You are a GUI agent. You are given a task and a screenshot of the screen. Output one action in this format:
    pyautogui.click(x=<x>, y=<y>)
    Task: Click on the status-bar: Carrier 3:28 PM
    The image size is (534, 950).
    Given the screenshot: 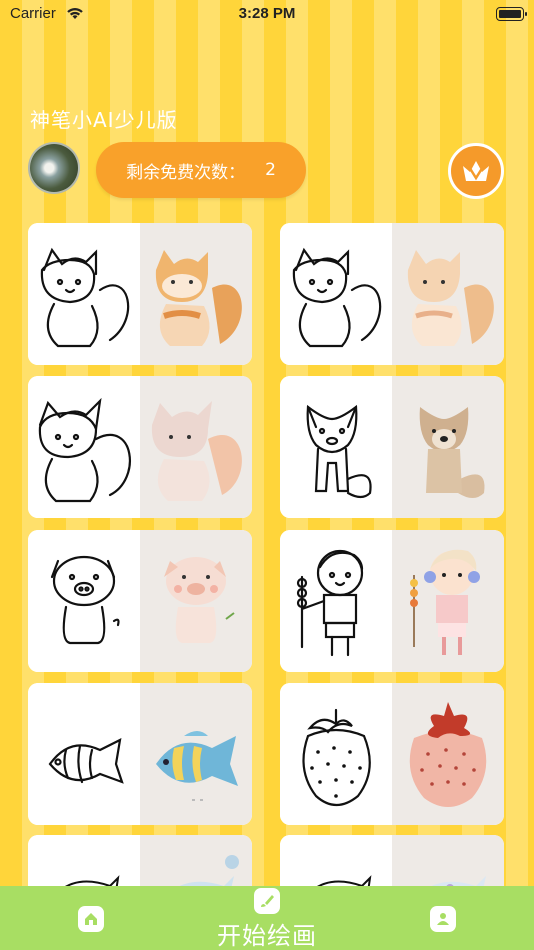 What is the action you would take?
    pyautogui.click(x=267, y=15)
    